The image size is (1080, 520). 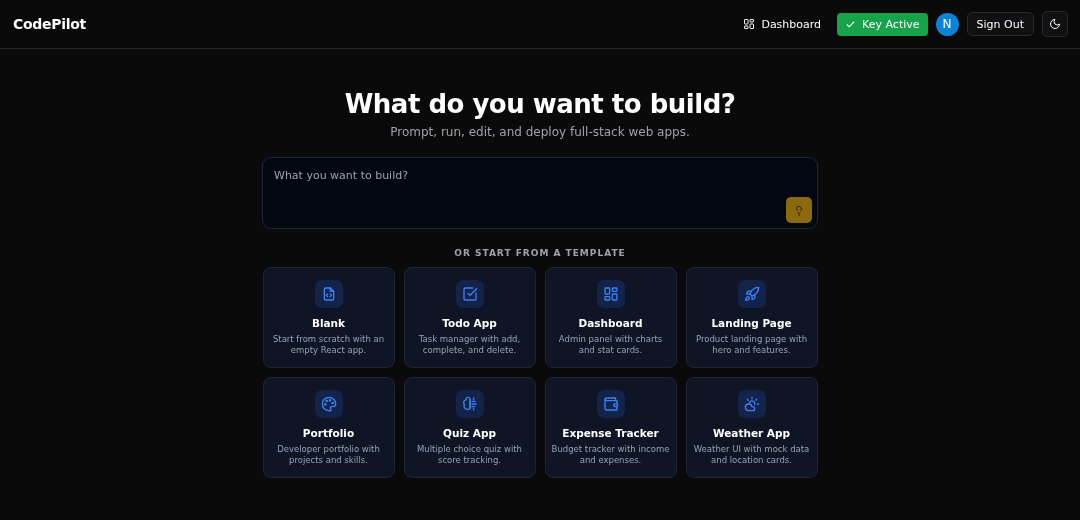 I want to click on dashboard-link: Dashboard, so click(x=782, y=24).